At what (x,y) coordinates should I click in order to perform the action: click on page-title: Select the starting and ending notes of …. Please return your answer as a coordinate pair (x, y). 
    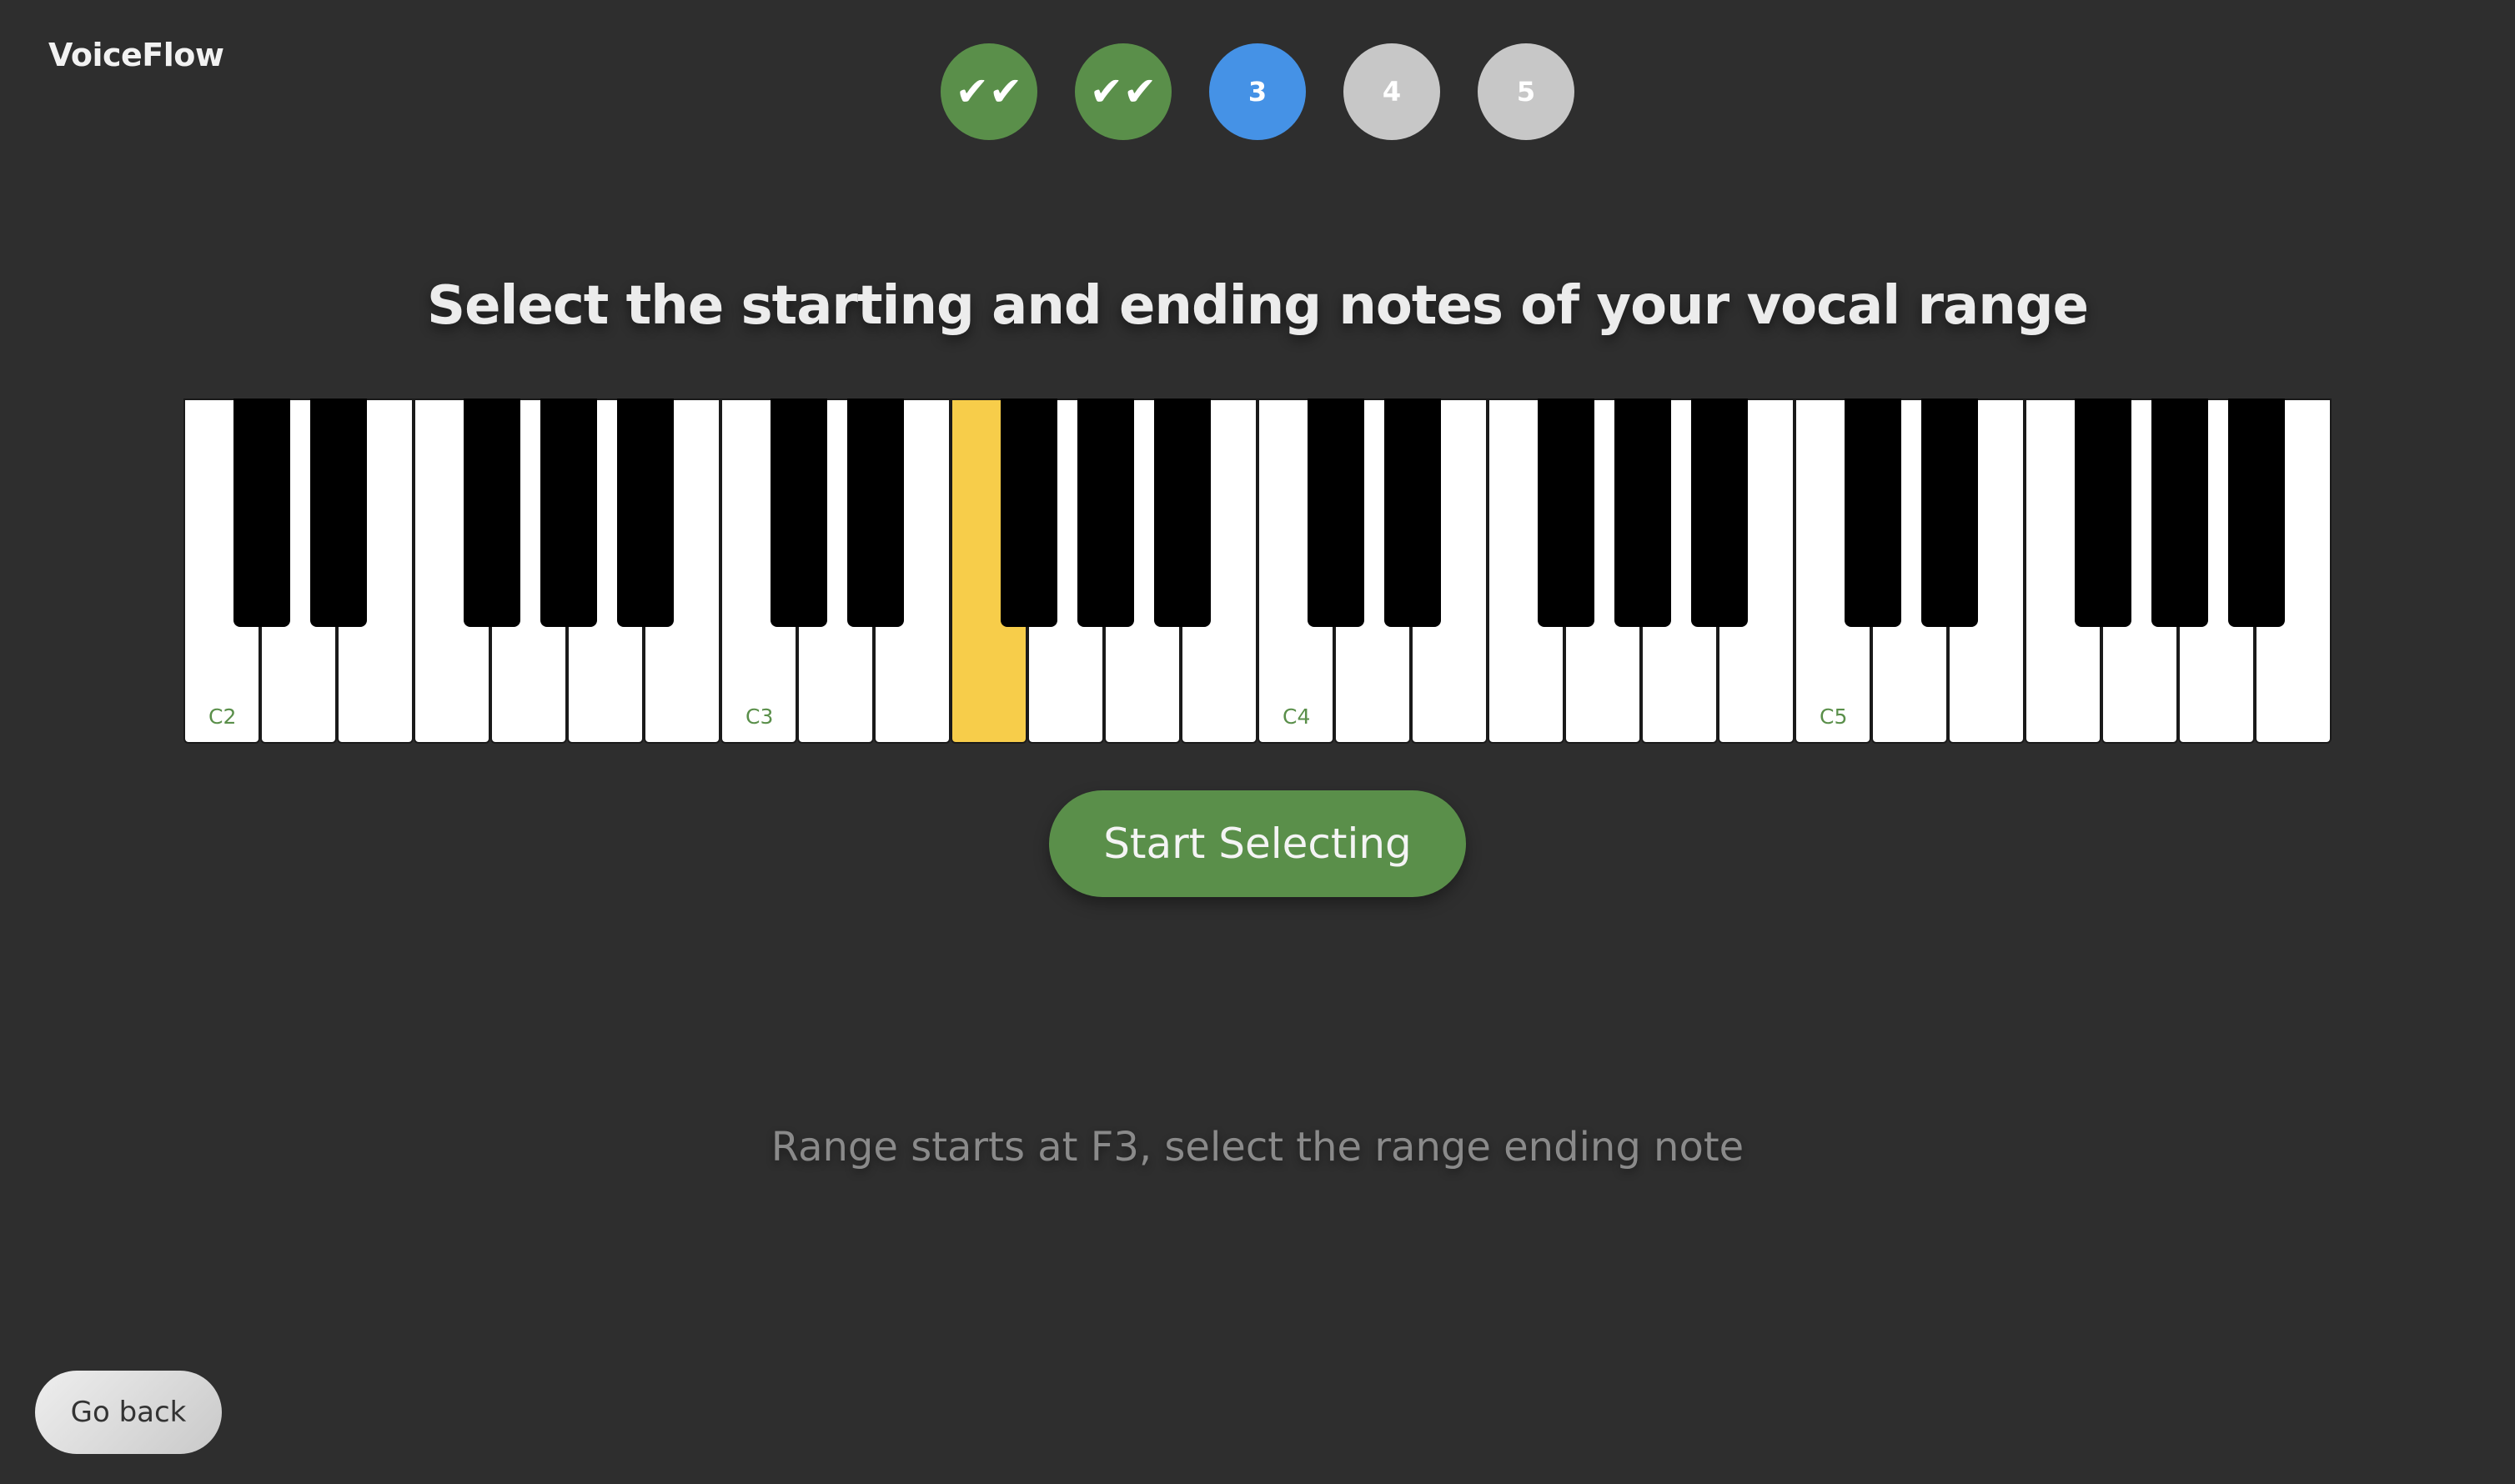
    Looking at the image, I should click on (1258, 306).